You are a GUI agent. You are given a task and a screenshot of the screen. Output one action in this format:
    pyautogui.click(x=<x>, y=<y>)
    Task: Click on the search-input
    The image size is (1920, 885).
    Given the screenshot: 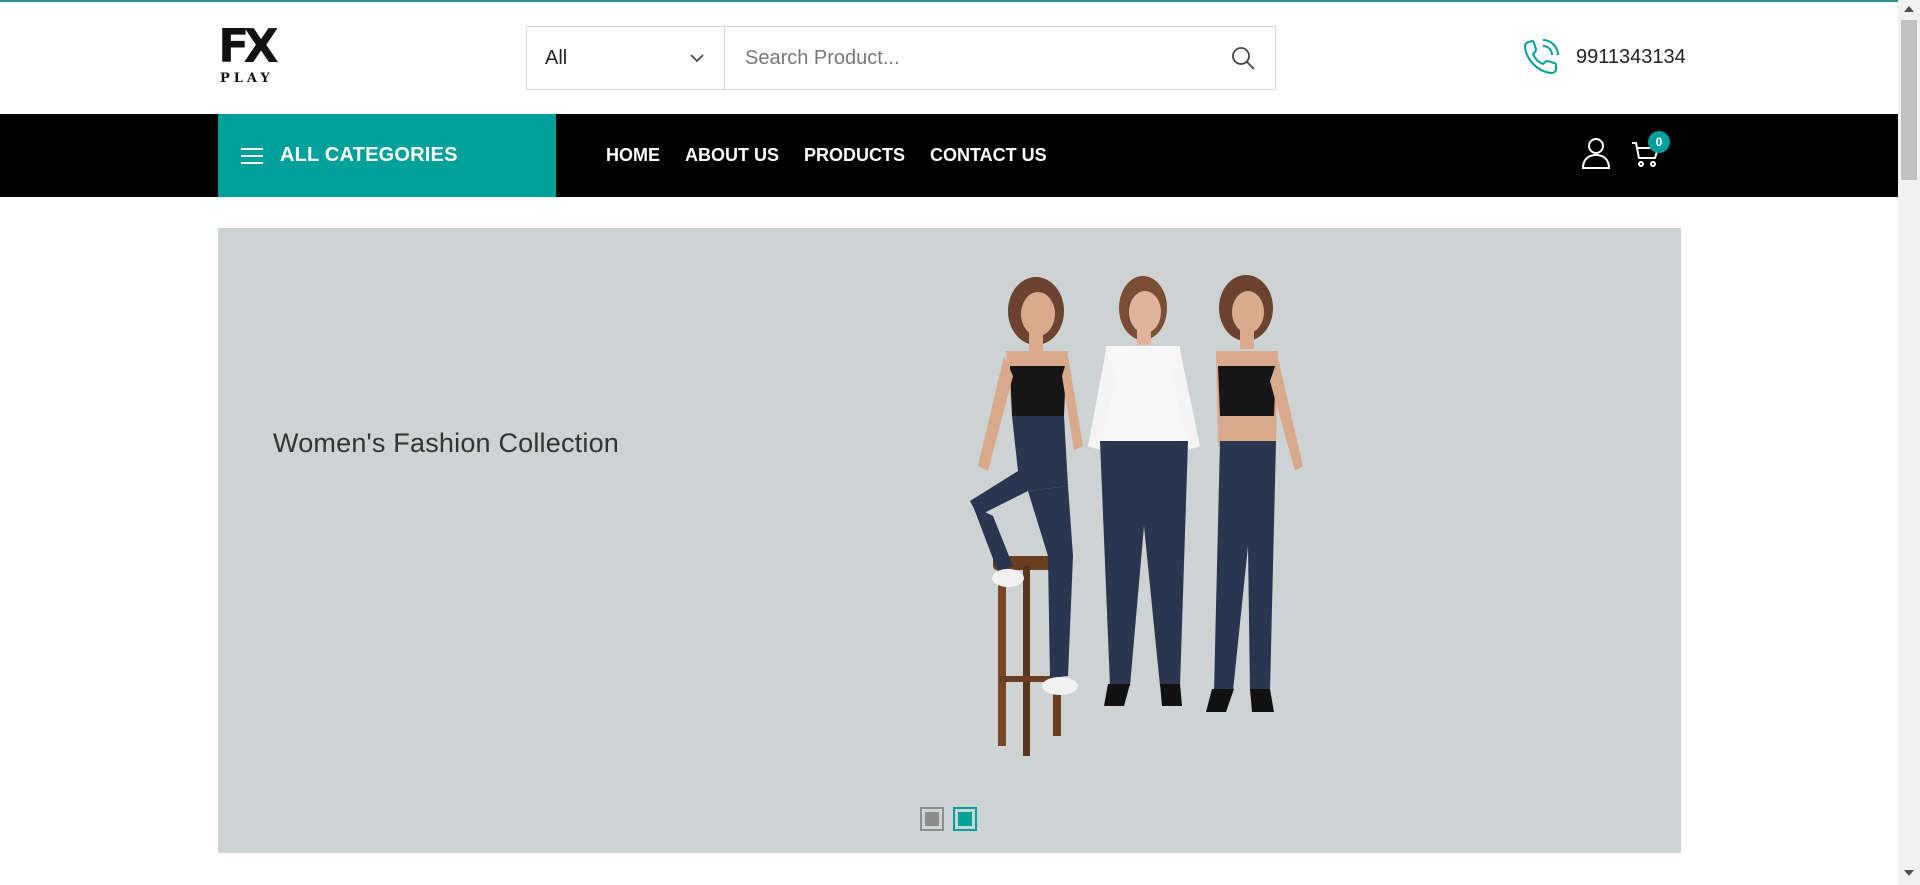 What is the action you would take?
    pyautogui.click(x=968, y=58)
    